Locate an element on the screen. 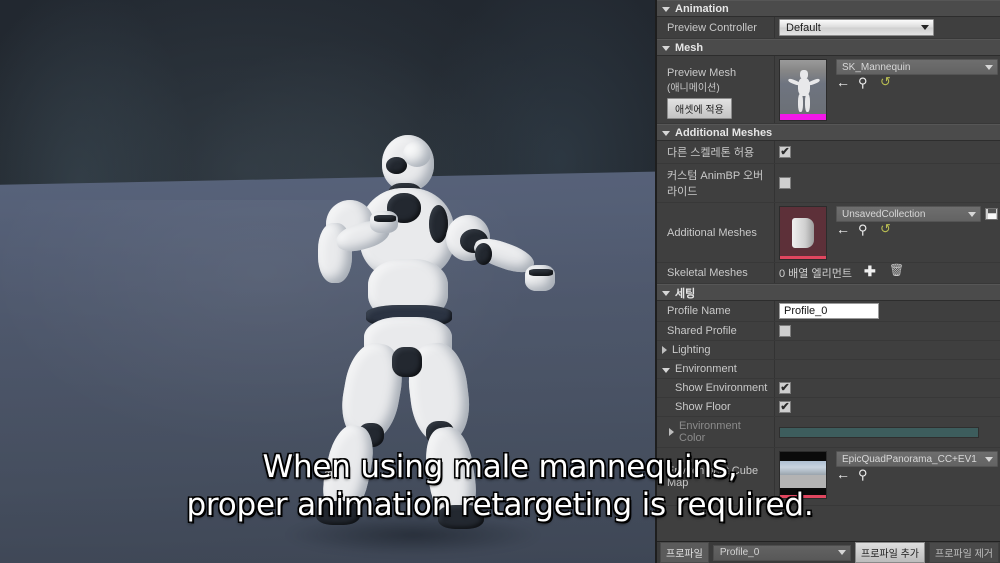  remove-profile-button: 프로파일 제거 is located at coordinates (964, 552).